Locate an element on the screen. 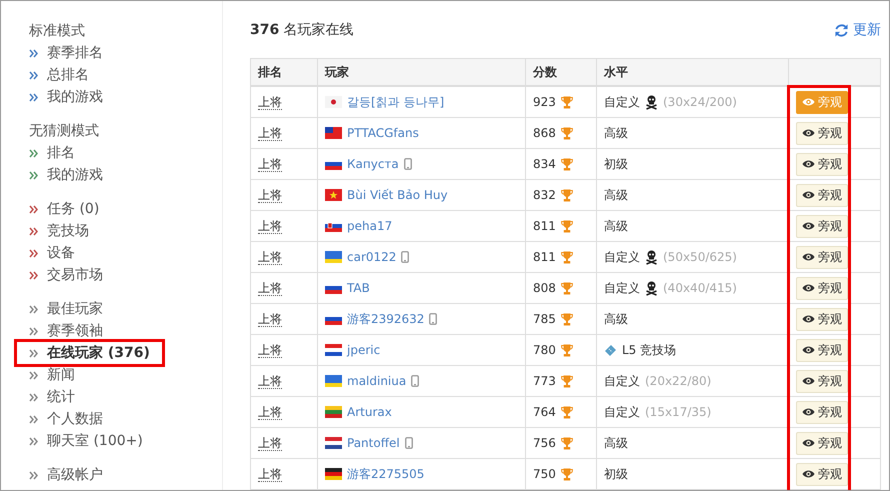 The image size is (890, 491). score-cell: 780 is located at coordinates (544, 350).